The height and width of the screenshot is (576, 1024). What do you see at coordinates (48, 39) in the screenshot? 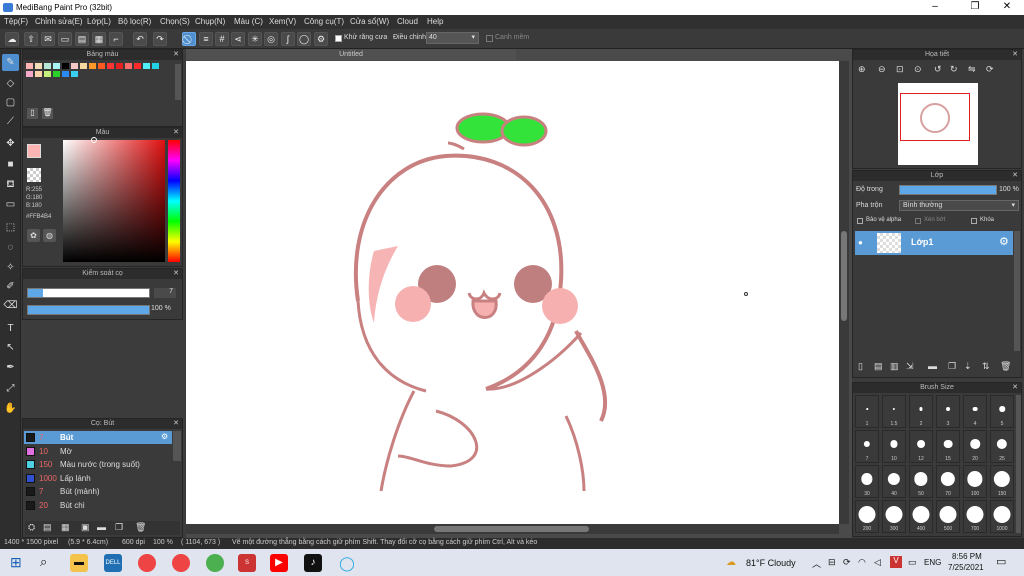
I see `comment-icon: ✉` at bounding box center [48, 39].